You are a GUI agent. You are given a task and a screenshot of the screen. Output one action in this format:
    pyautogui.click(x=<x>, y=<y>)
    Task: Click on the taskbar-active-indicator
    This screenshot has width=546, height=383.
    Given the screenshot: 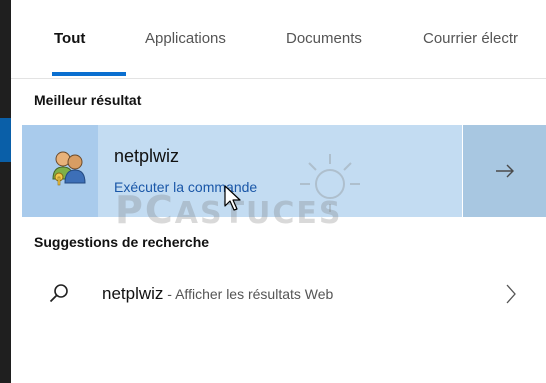 What is the action you would take?
    pyautogui.click(x=5, y=140)
    